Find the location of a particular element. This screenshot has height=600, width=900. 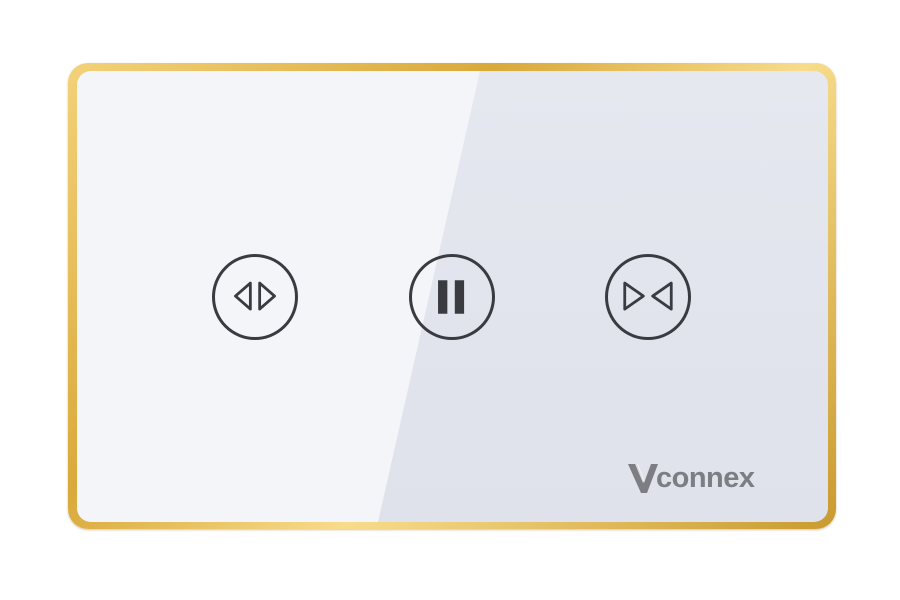

curtain-pause-button is located at coordinates (452, 297).